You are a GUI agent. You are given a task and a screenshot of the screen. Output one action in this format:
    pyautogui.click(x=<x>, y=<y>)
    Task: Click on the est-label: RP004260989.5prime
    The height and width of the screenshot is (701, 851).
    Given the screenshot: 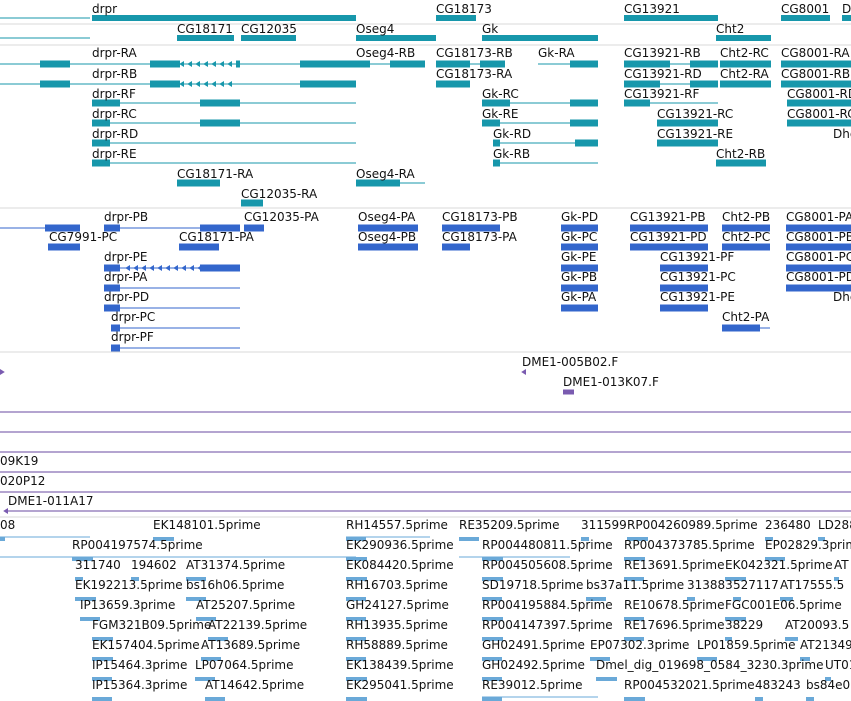 What is the action you would take?
    pyautogui.click(x=692, y=525)
    